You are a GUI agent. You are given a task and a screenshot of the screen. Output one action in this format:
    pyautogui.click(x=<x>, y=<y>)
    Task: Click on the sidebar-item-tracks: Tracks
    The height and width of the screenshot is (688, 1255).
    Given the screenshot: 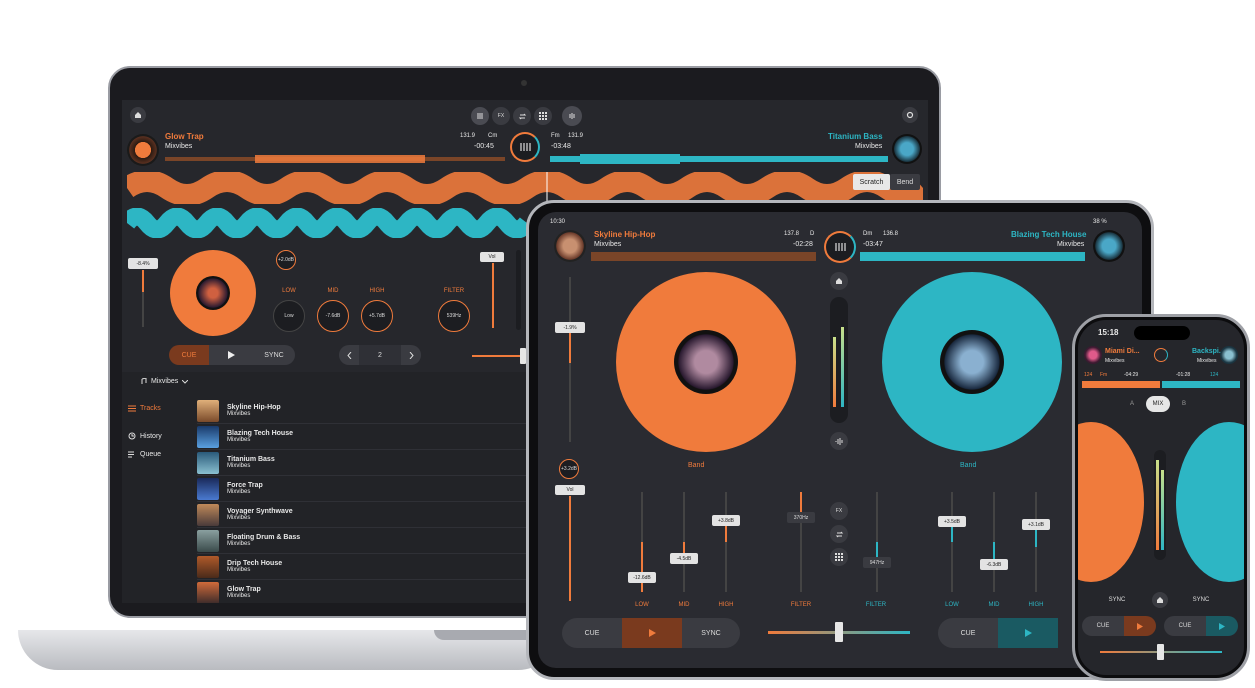 What is the action you would take?
    pyautogui.click(x=144, y=408)
    